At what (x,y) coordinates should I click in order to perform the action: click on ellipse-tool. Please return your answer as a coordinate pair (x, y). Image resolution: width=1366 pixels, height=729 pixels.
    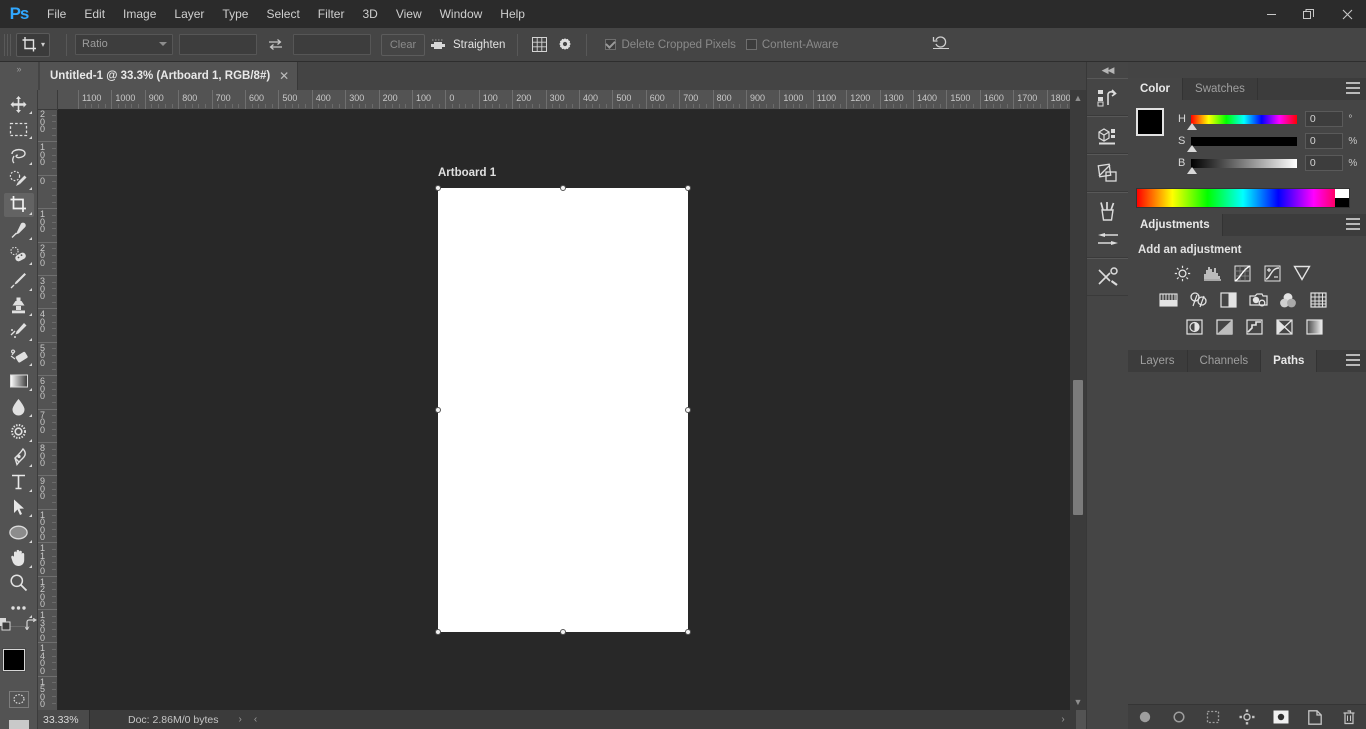
    Looking at the image, I should click on (19, 532).